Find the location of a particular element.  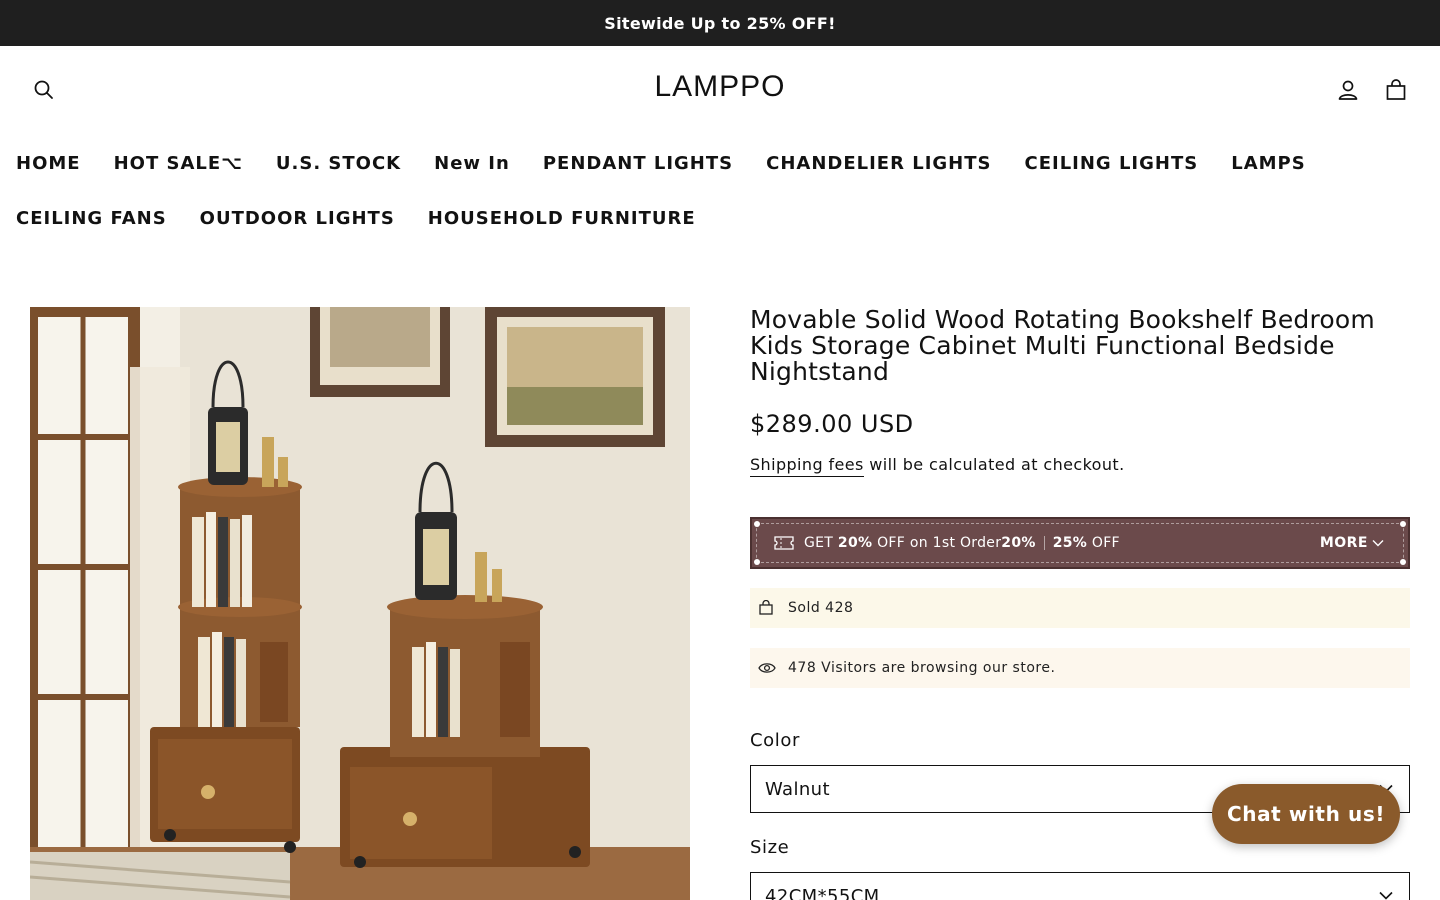

coupon-bar: GET 20% OFF on 1st Order20% 25% OFF MORE is located at coordinates (1080, 543).